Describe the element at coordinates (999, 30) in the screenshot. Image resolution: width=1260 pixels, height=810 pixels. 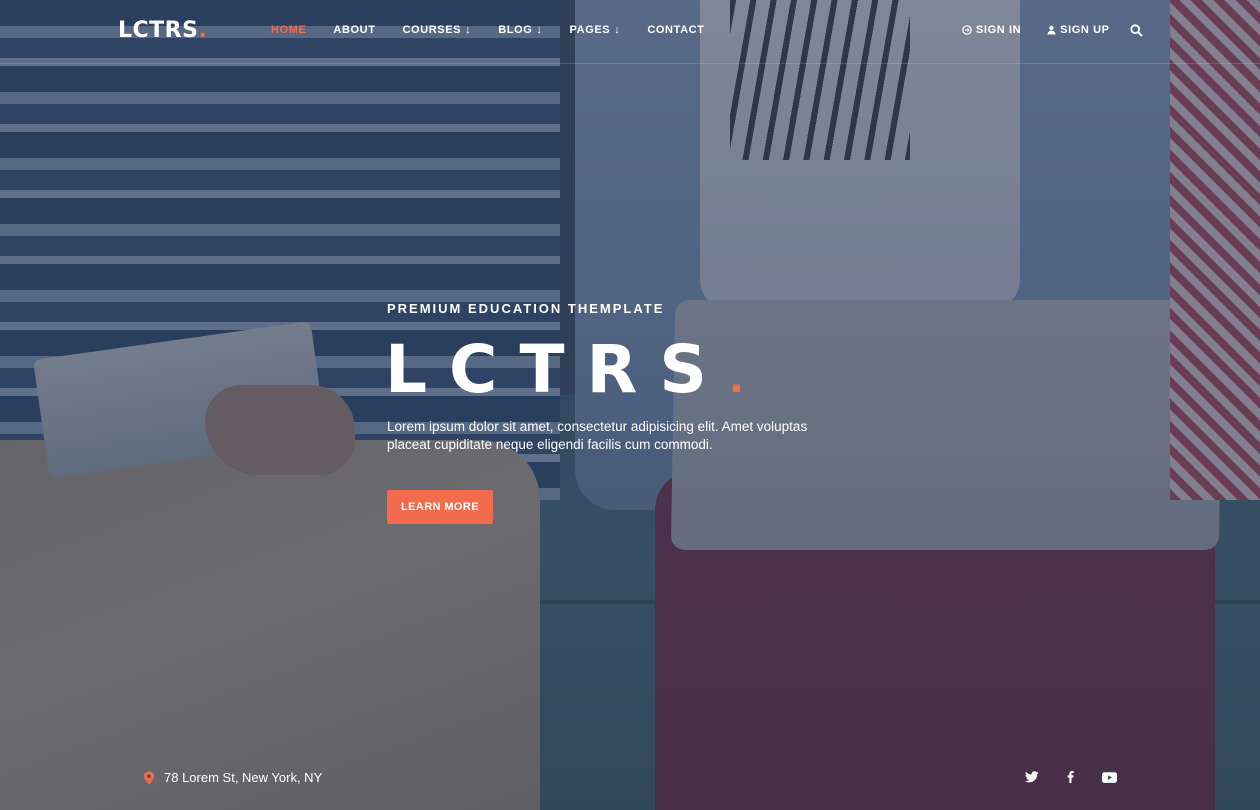
I see `sign-in-label: SIGN IN` at that location.